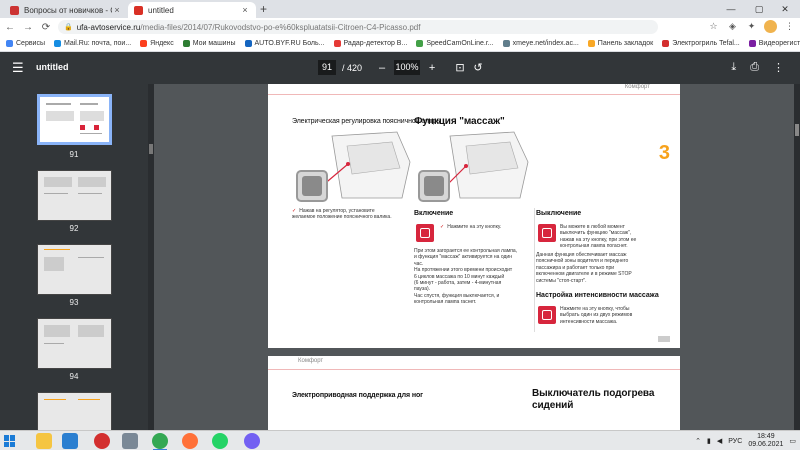 The height and width of the screenshot is (450, 800). What do you see at coordinates (214, 43) in the screenshot?
I see `bookmark-label: Мои машины` at bounding box center [214, 43].